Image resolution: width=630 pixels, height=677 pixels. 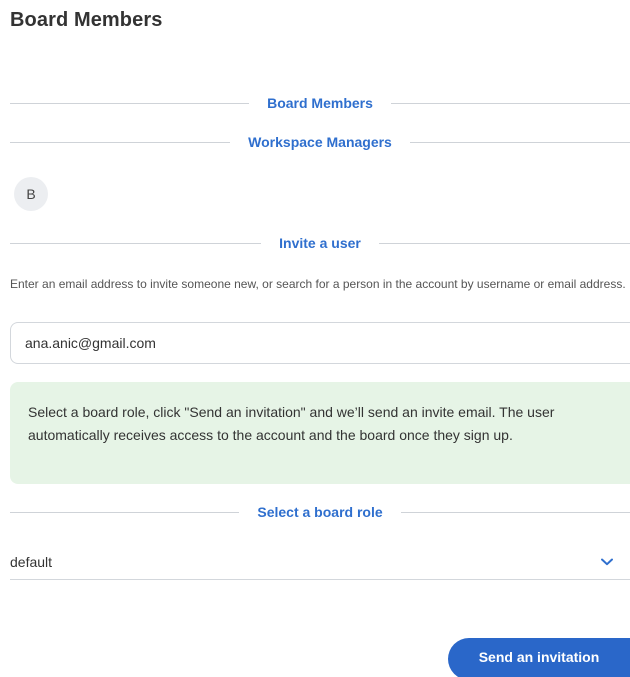 What do you see at coordinates (320, 343) in the screenshot?
I see `email-field` at bounding box center [320, 343].